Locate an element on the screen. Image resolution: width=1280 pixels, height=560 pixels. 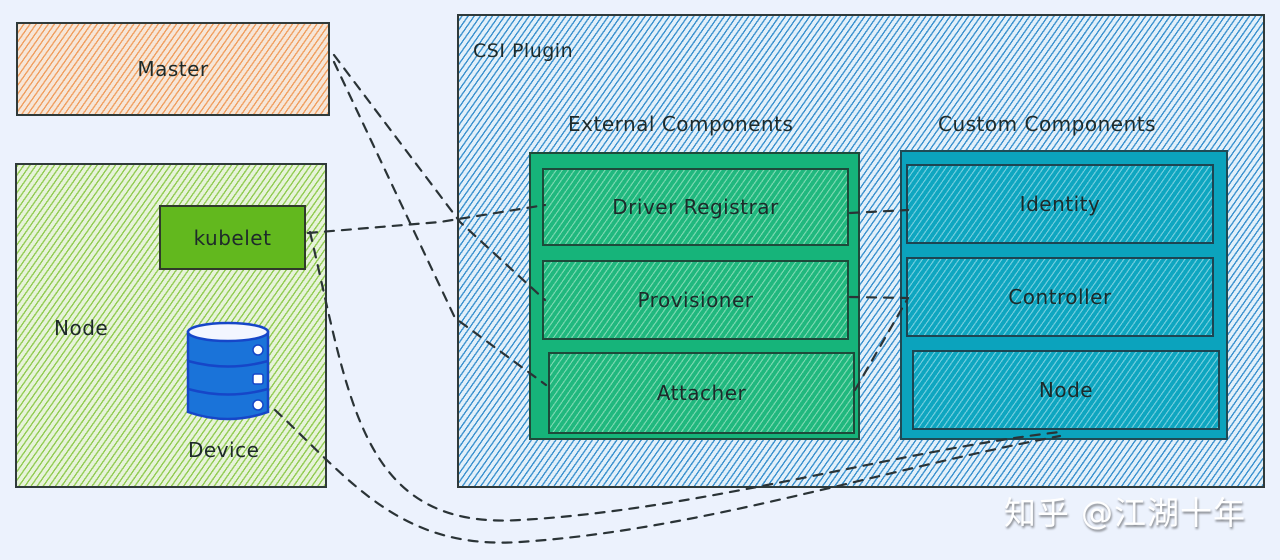
master-box: Master is located at coordinates (173, 69).